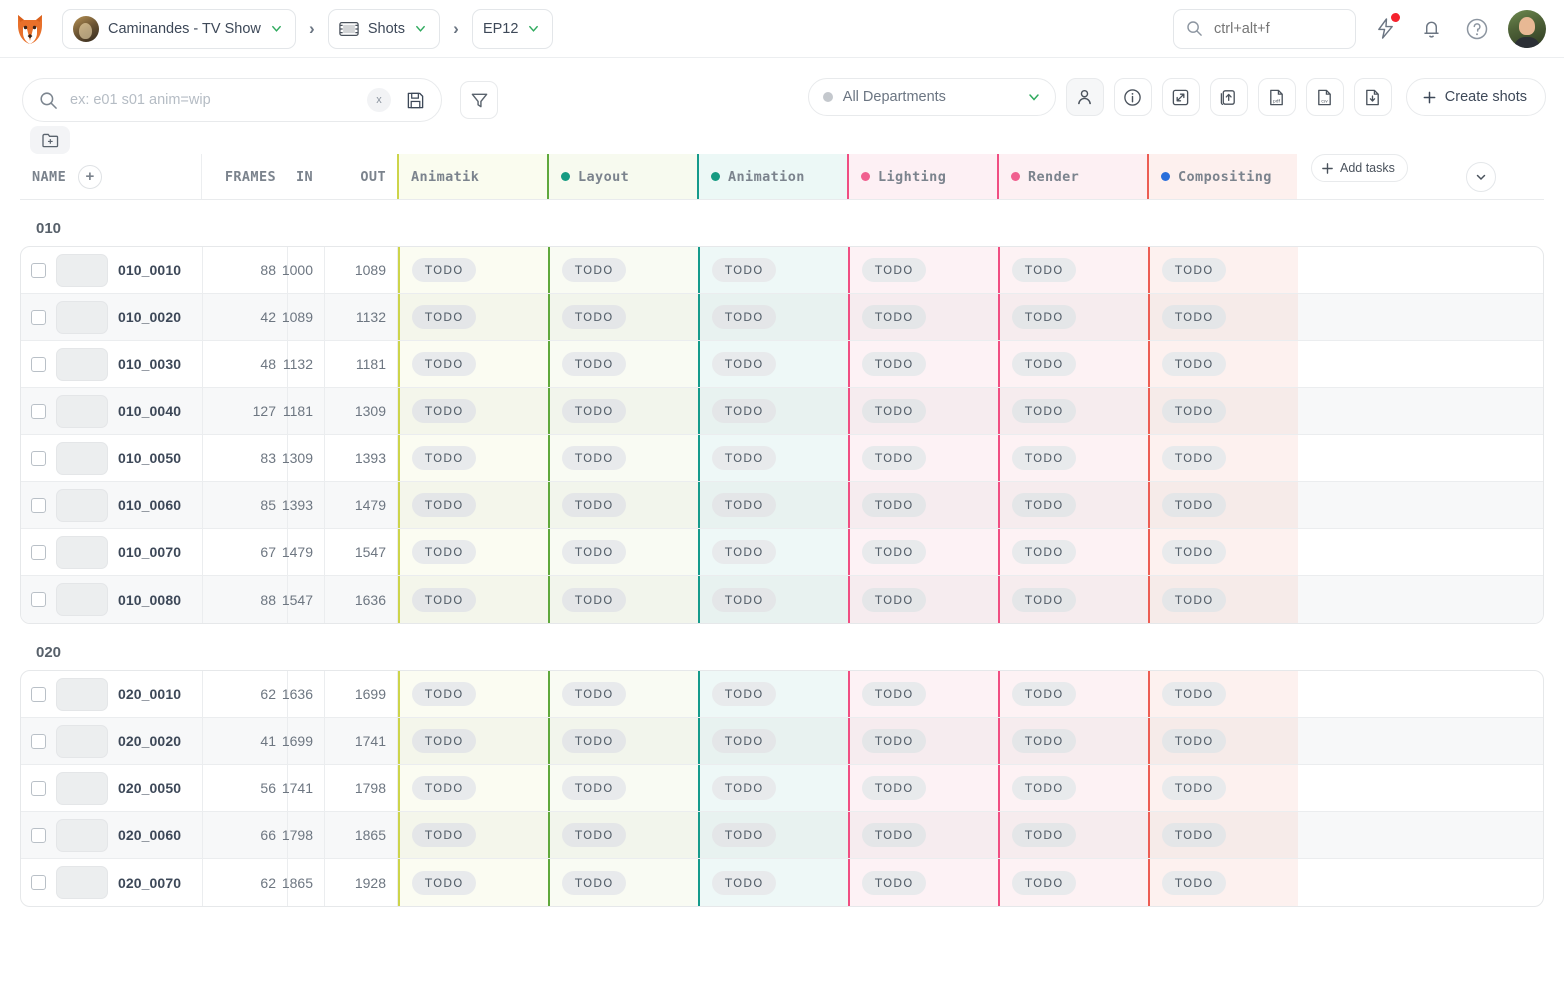 The width and height of the screenshot is (1564, 992). What do you see at coordinates (361, 694) in the screenshot?
I see `row-out-cell: 1699` at bounding box center [361, 694].